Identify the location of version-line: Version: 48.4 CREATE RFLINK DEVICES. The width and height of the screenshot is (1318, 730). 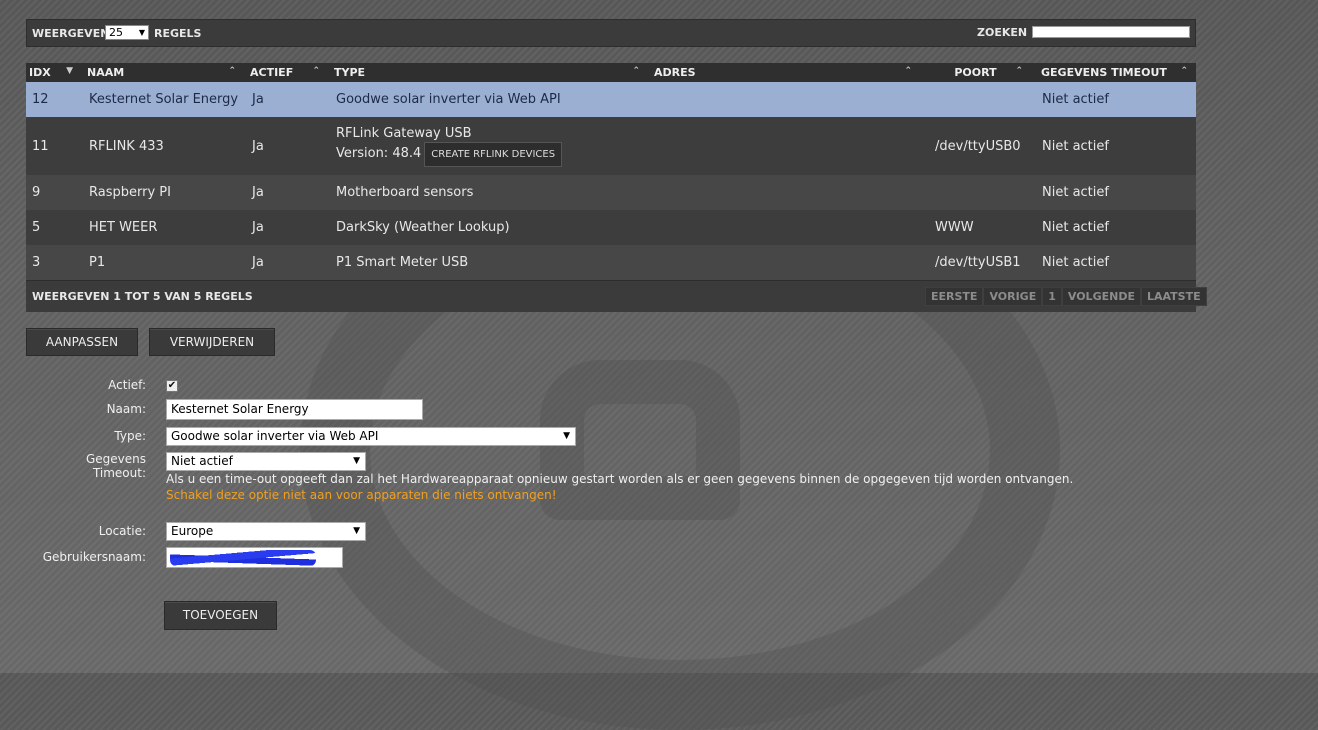
(492, 154).